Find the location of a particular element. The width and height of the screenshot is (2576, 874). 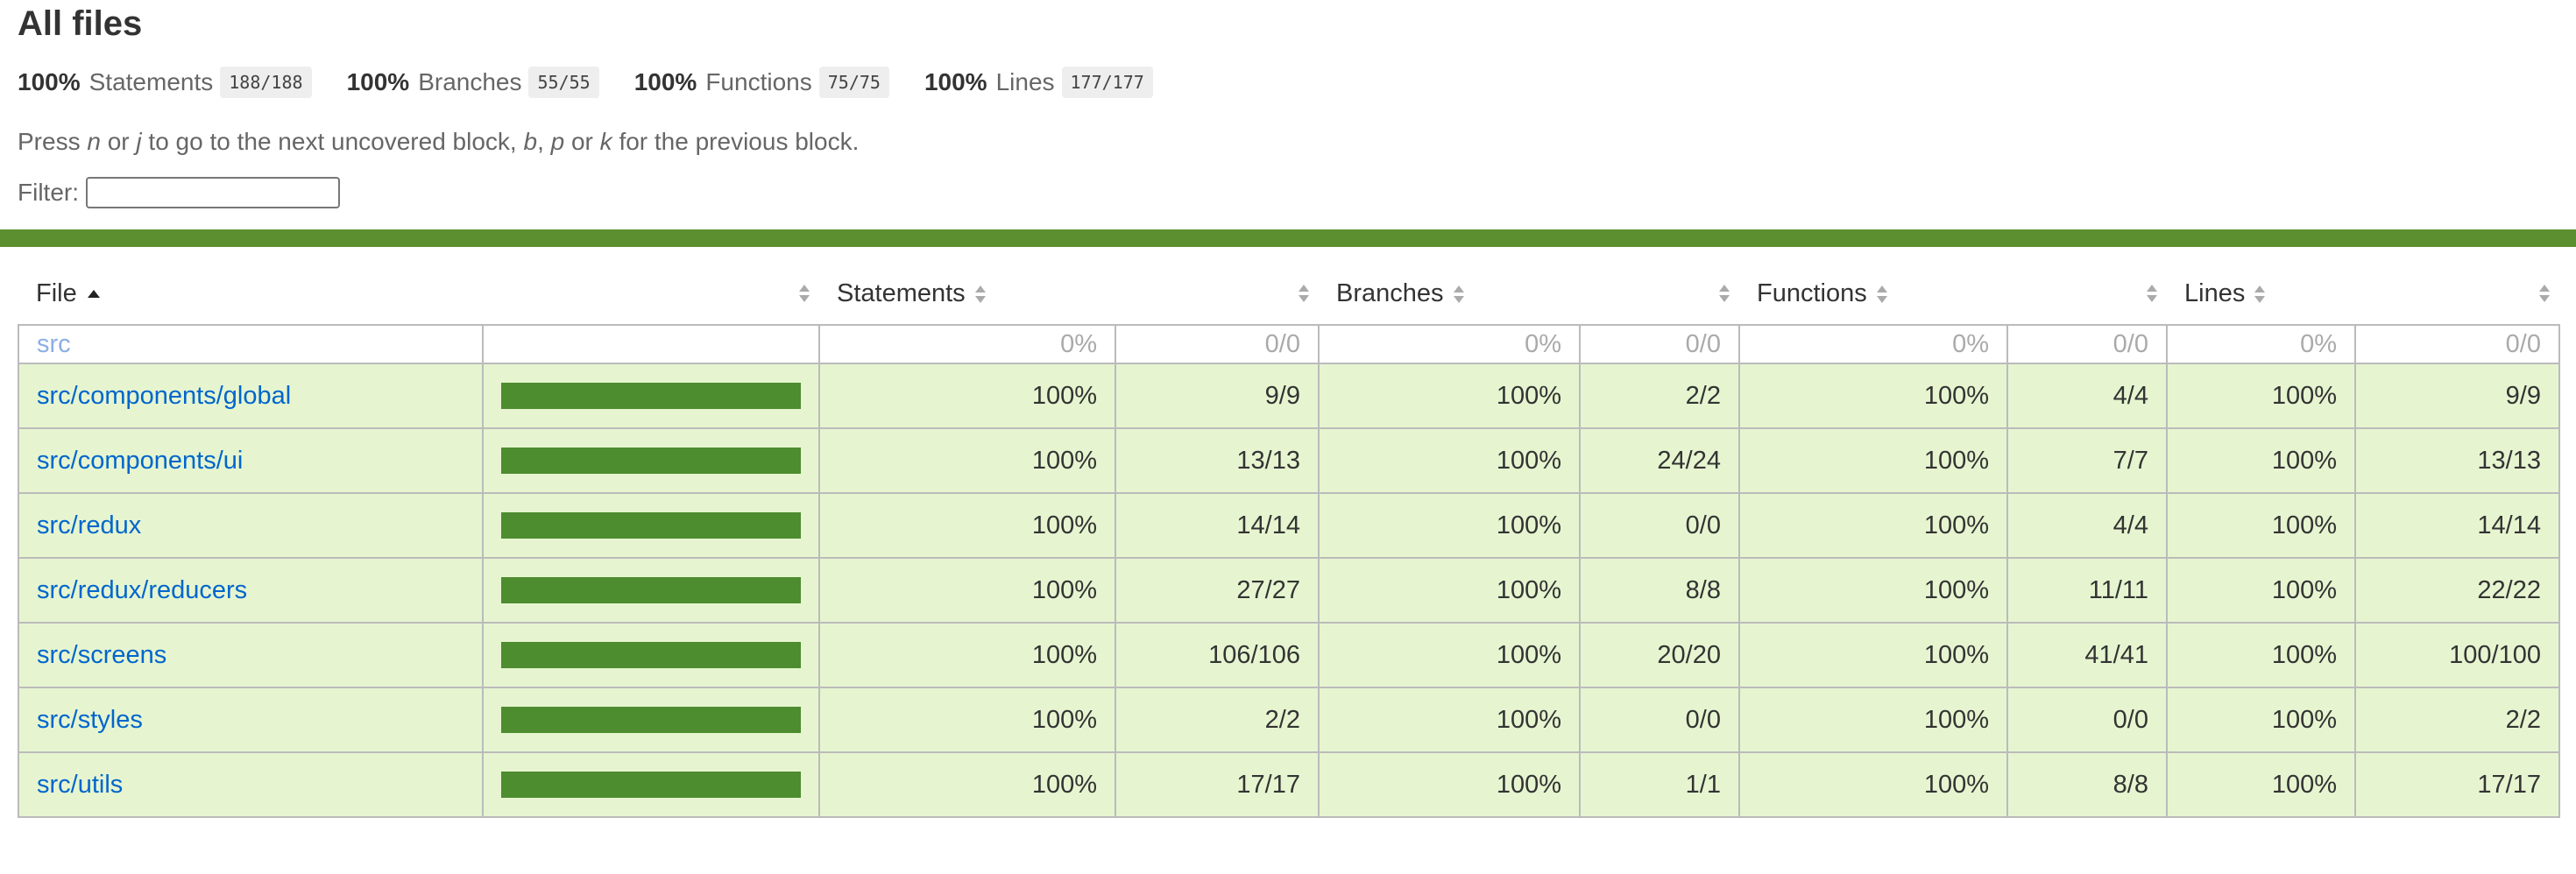

header-file: File is located at coordinates (250, 294).